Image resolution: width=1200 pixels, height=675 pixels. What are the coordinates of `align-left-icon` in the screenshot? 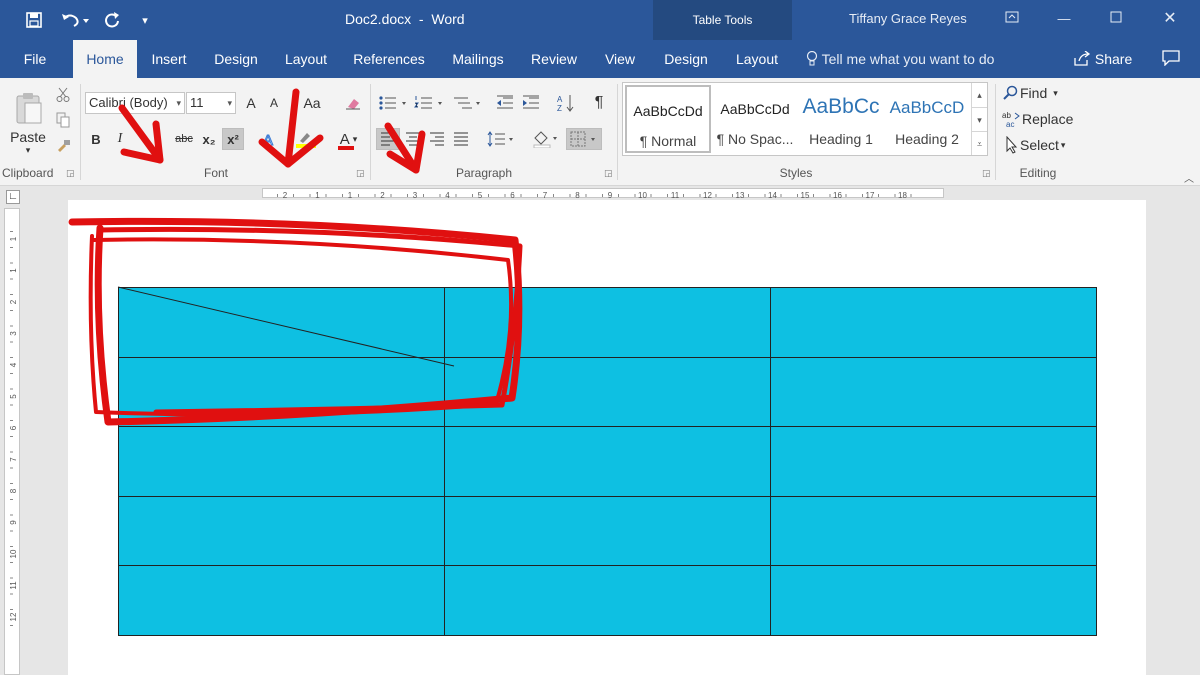 It's located at (388, 139).